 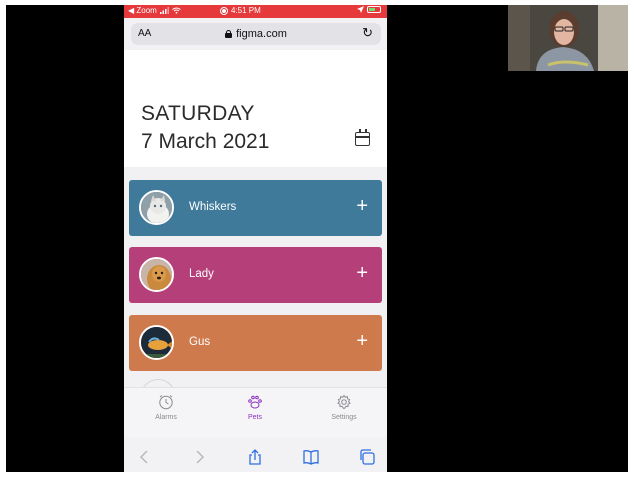 What do you see at coordinates (311, 457) in the screenshot?
I see `bookmarks-icon` at bounding box center [311, 457].